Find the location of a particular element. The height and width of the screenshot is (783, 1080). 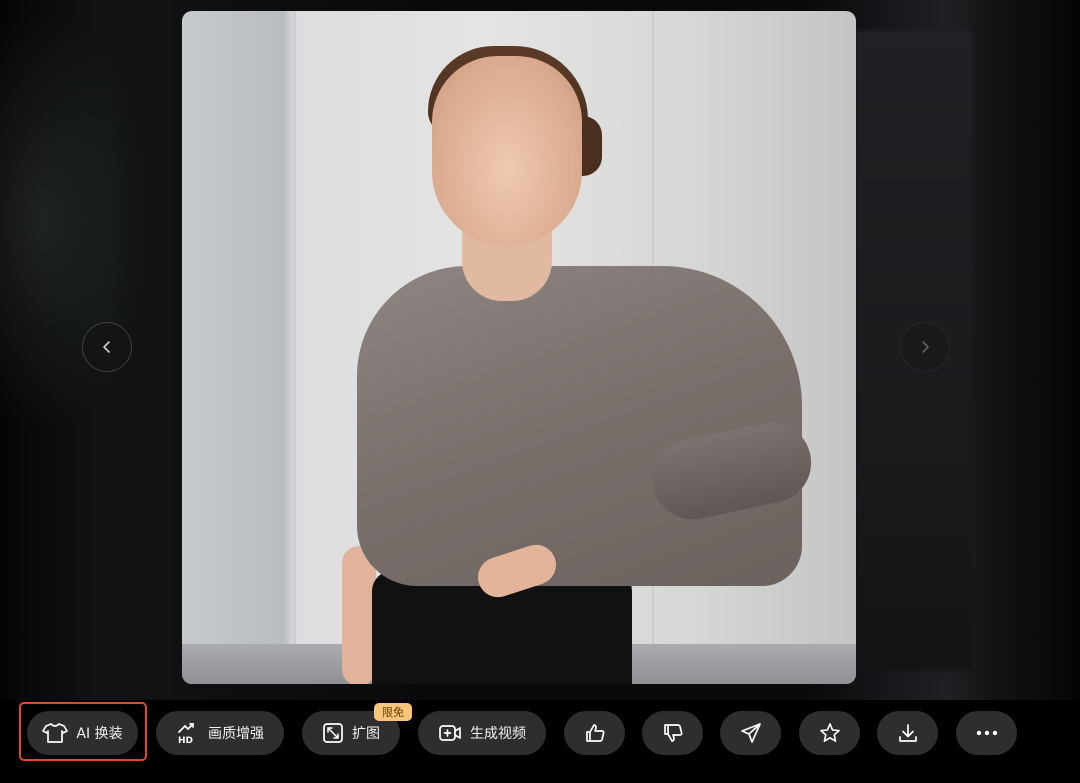

svg-text: HD is located at coordinates (185, 740).